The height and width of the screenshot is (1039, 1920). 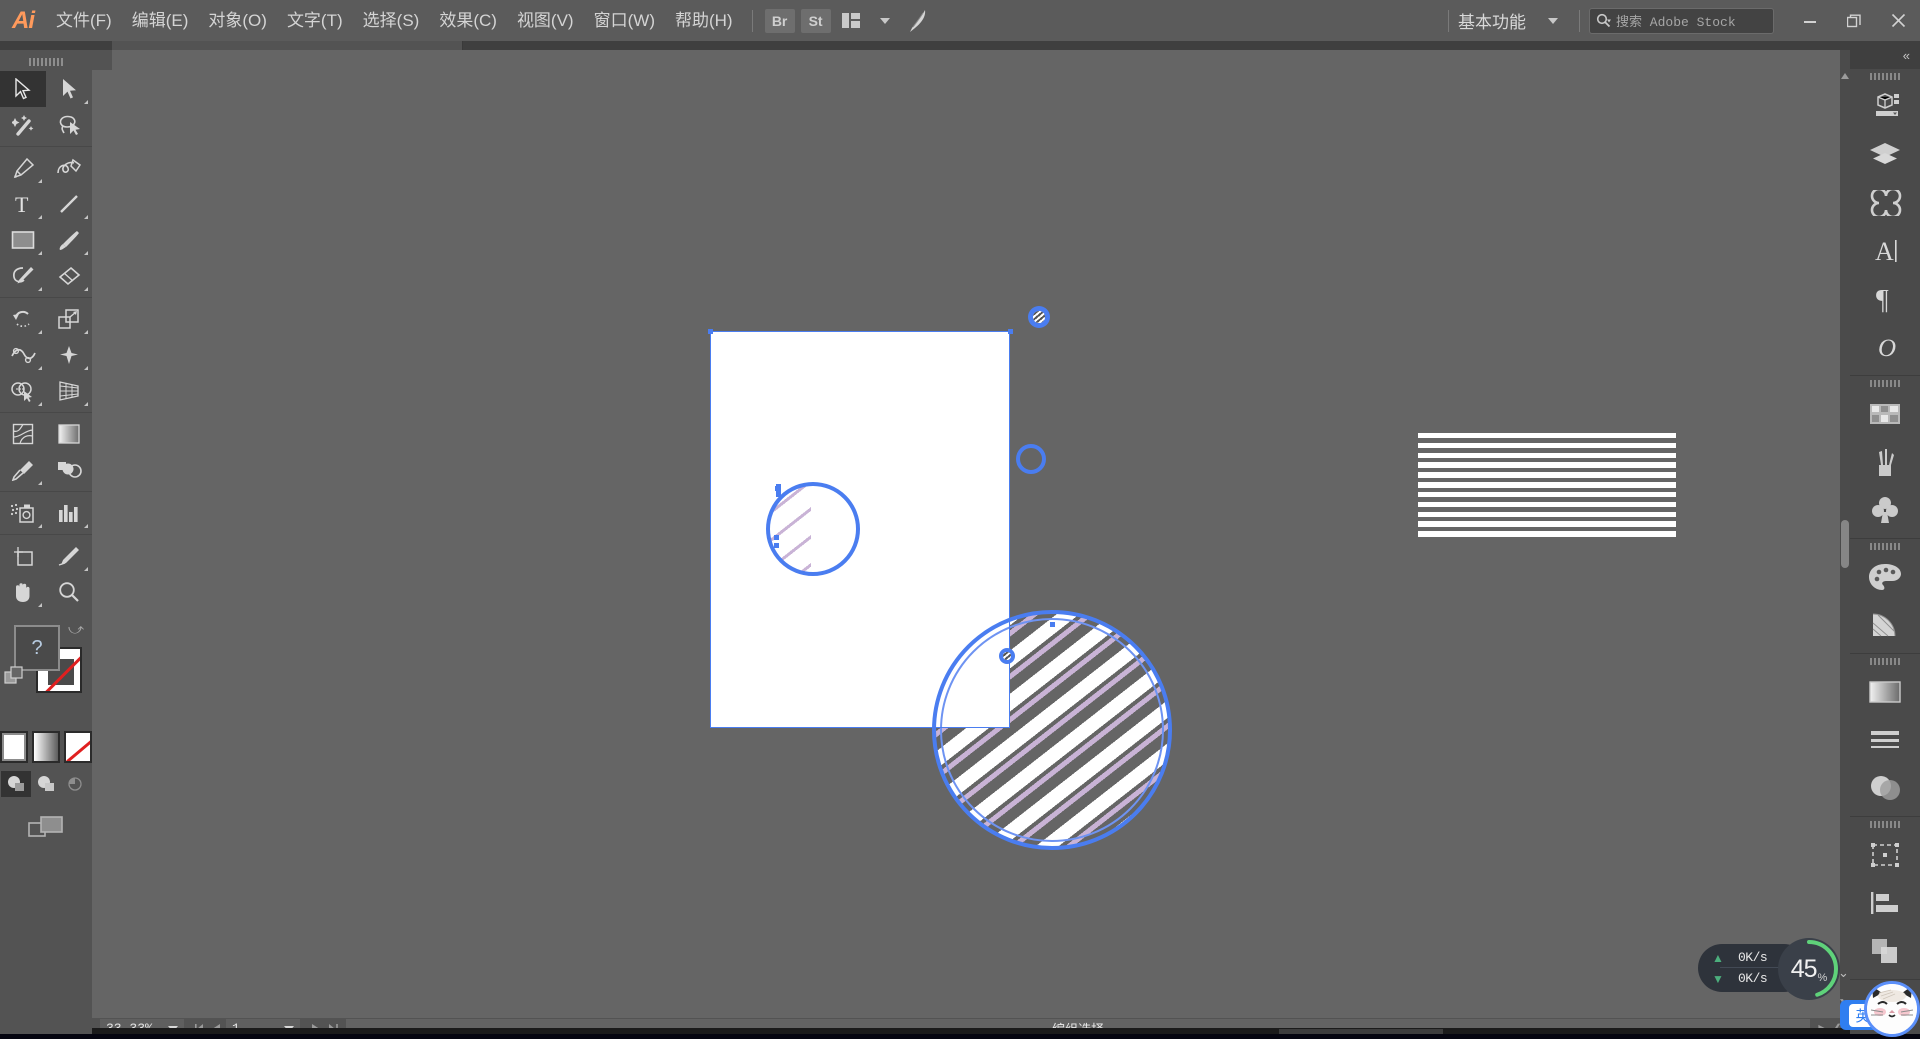 I want to click on cat-avatar, so click(x=1892, y=1009).